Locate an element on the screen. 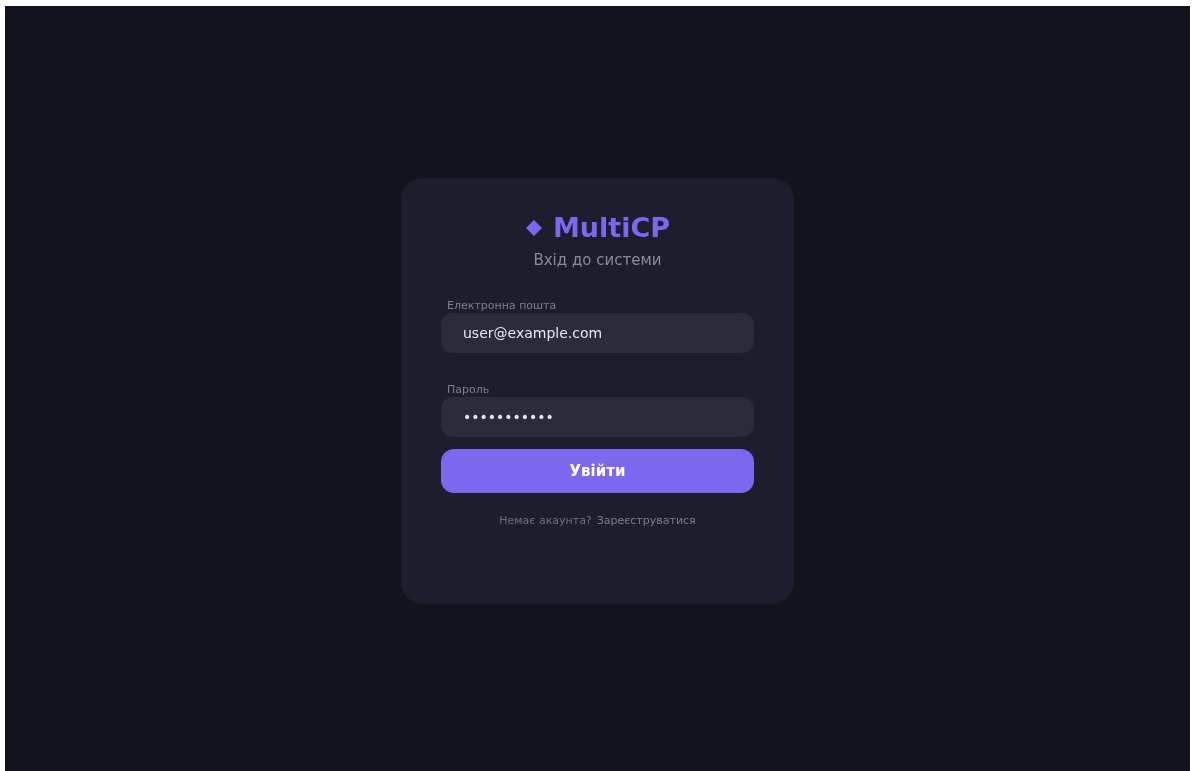 The height and width of the screenshot is (771, 1195). footer-text: Немає акаунта? is located at coordinates (545, 520).